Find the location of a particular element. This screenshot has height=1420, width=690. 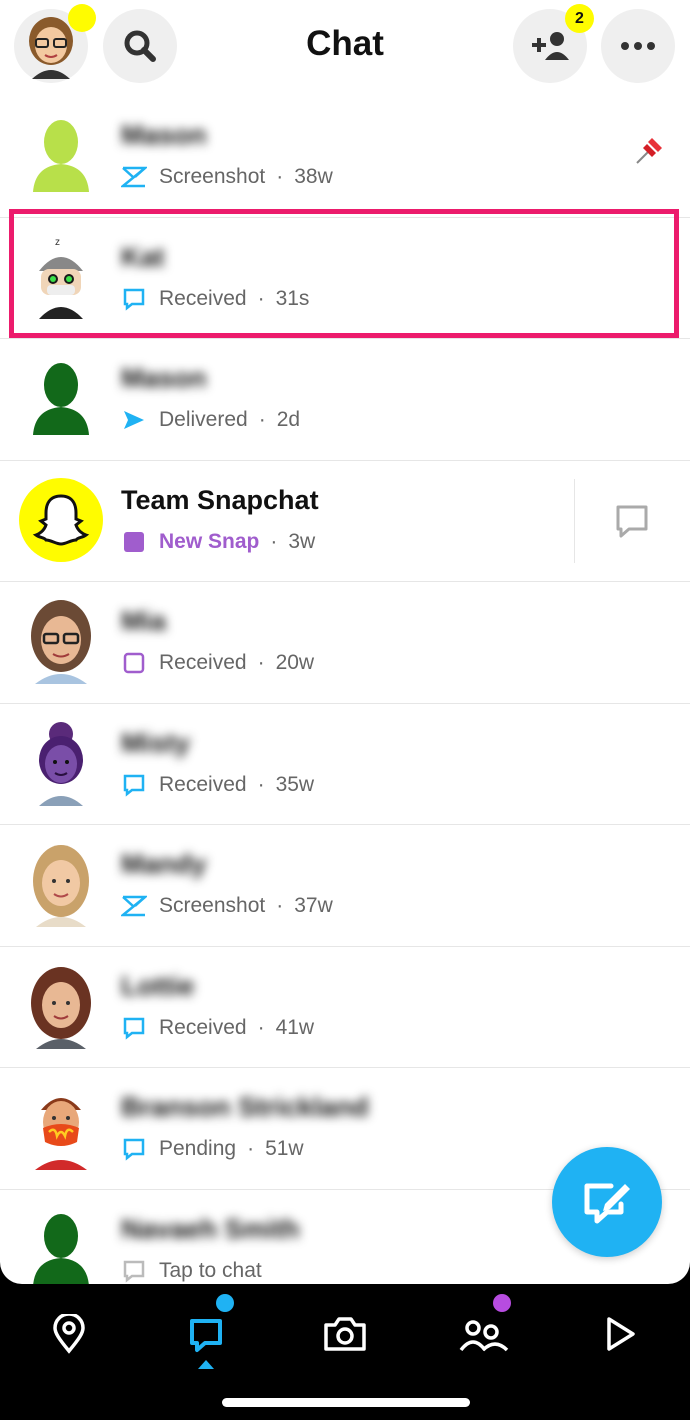

bitmoji-glasses-icon is located at coordinates (61, 642).